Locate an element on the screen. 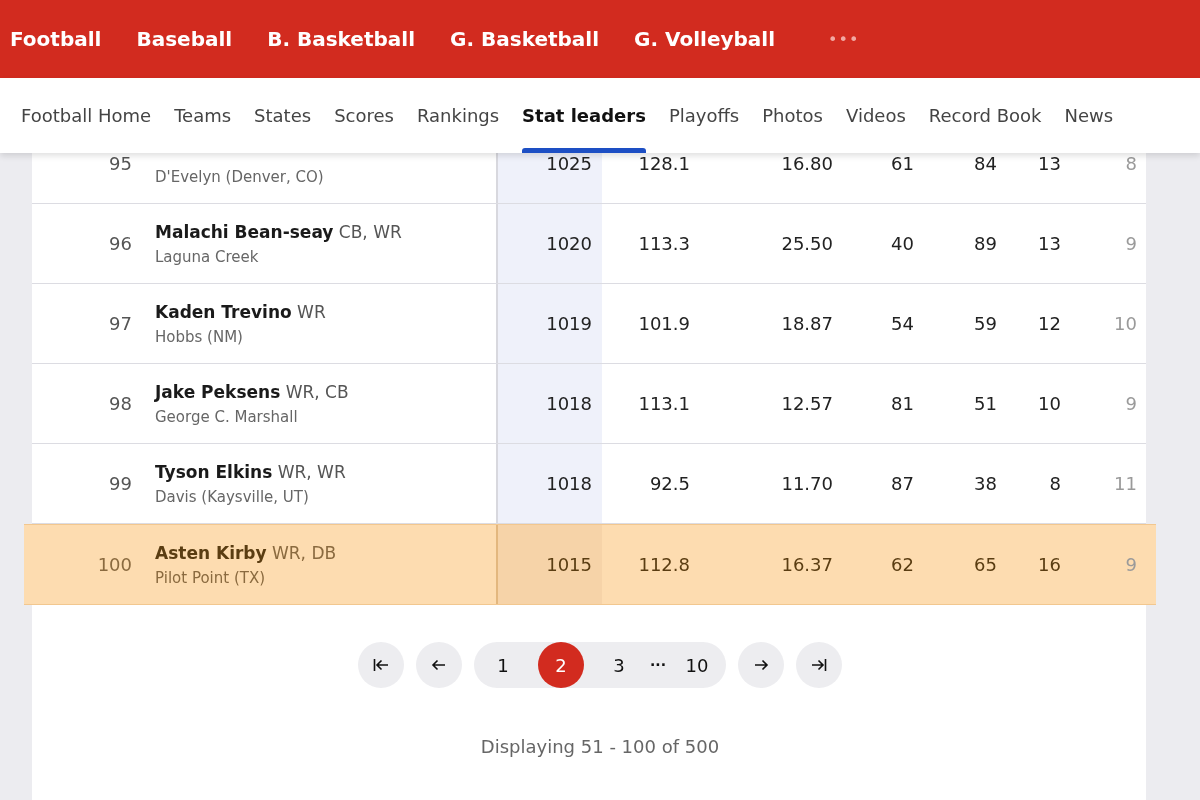 The width and height of the screenshot is (1200, 800). previous-page-button is located at coordinates (439, 665).